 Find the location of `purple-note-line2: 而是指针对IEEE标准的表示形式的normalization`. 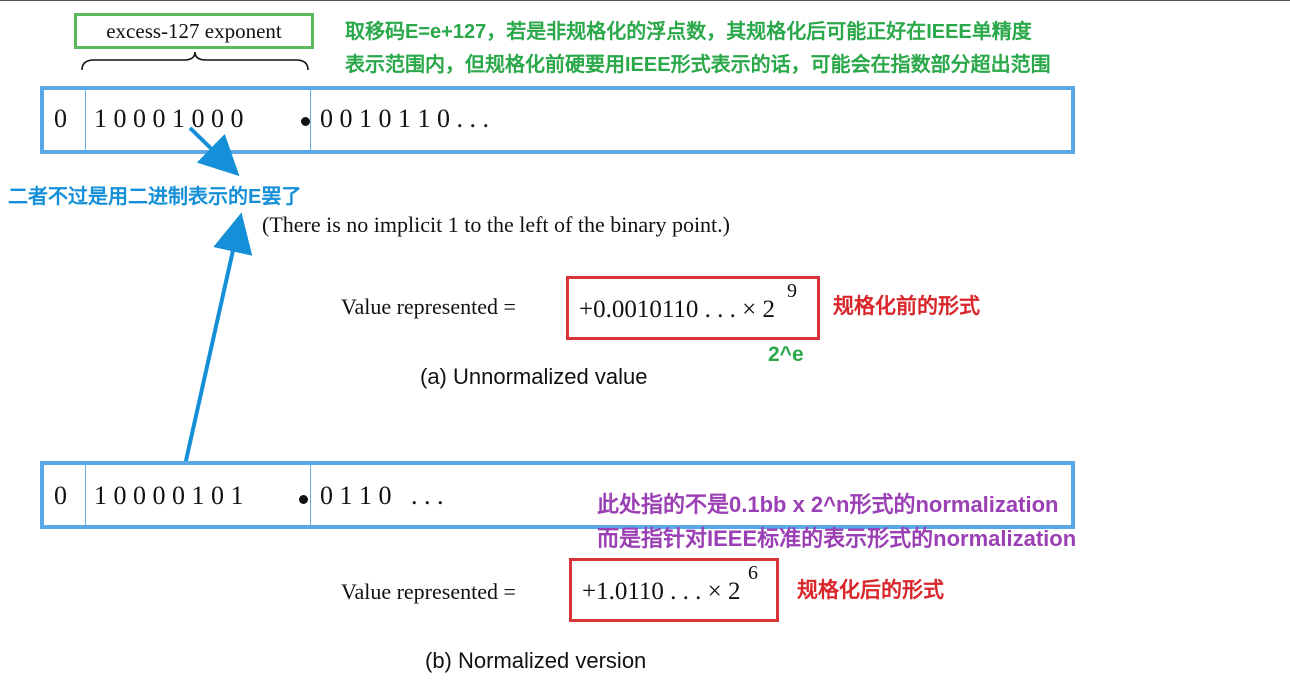

purple-note-line2: 而是指针对IEEE标准的表示形式的normalization is located at coordinates (837, 538).